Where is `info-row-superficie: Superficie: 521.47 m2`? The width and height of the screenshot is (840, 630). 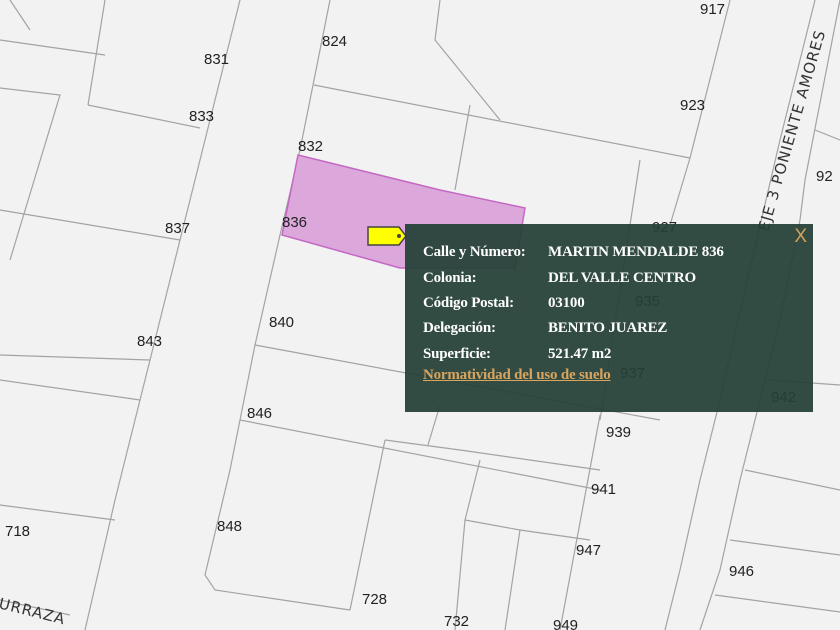 info-row-superficie: Superficie: 521.47 m2 is located at coordinates (609, 354).